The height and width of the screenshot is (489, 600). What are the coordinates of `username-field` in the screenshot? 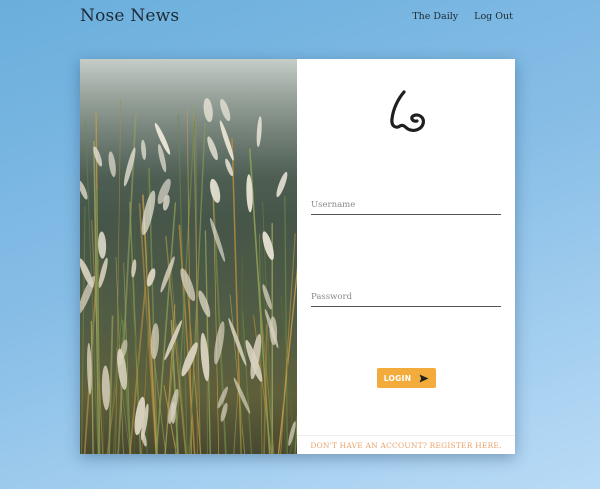 It's located at (406, 203).